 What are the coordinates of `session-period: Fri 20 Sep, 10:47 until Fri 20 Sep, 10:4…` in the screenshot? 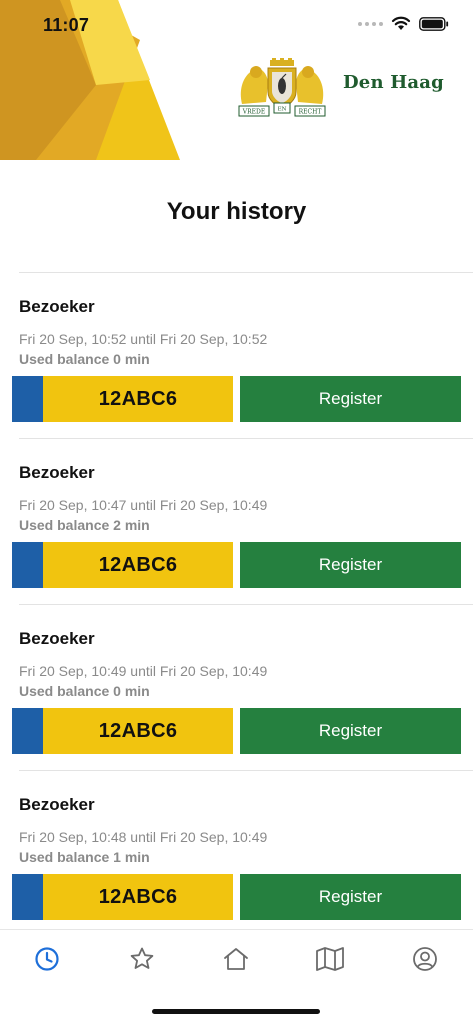 It's located at (143, 505).